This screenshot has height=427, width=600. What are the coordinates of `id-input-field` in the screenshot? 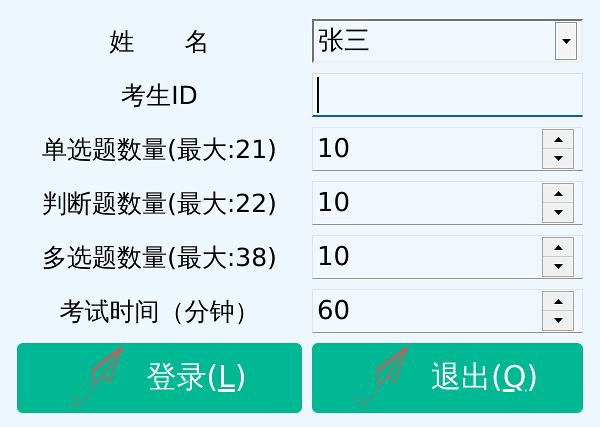 It's located at (447, 95).